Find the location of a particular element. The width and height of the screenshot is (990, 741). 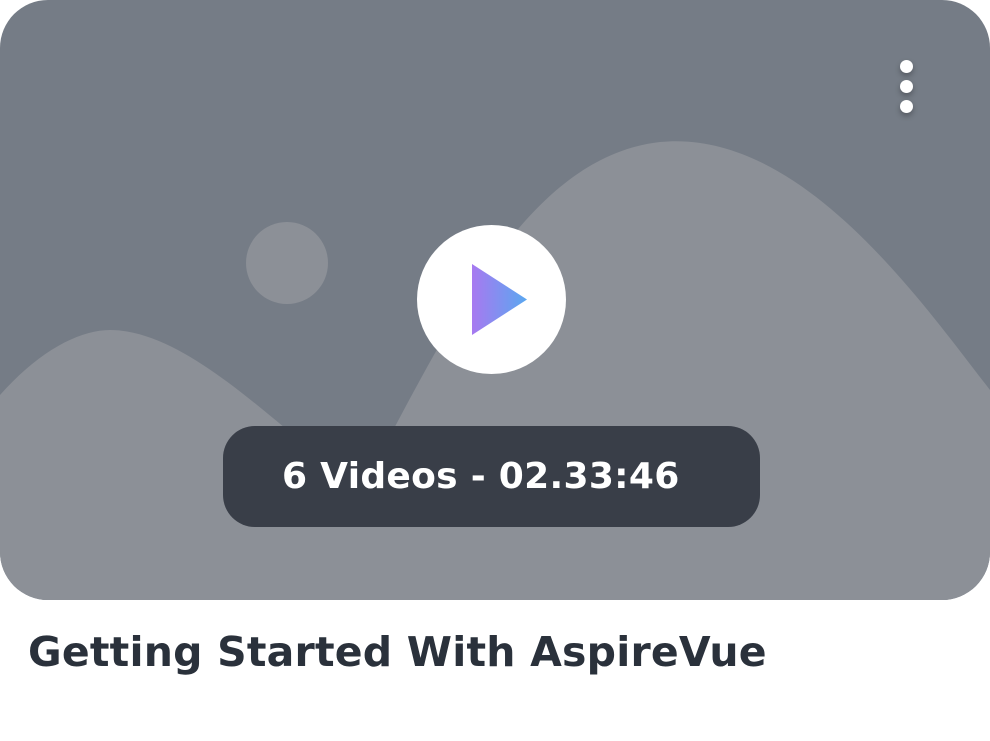

video-count-duration-badge: 6 Videos - 02.33:46 is located at coordinates (491, 476).